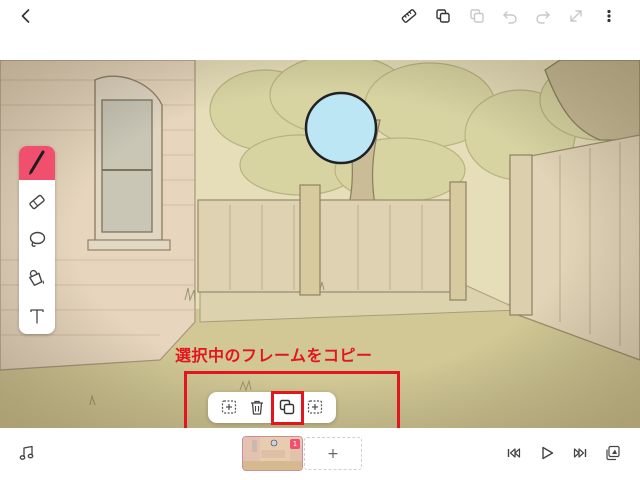 The height and width of the screenshot is (480, 640). What do you see at coordinates (613, 453) in the screenshot?
I see `onion-skin-icon` at bounding box center [613, 453].